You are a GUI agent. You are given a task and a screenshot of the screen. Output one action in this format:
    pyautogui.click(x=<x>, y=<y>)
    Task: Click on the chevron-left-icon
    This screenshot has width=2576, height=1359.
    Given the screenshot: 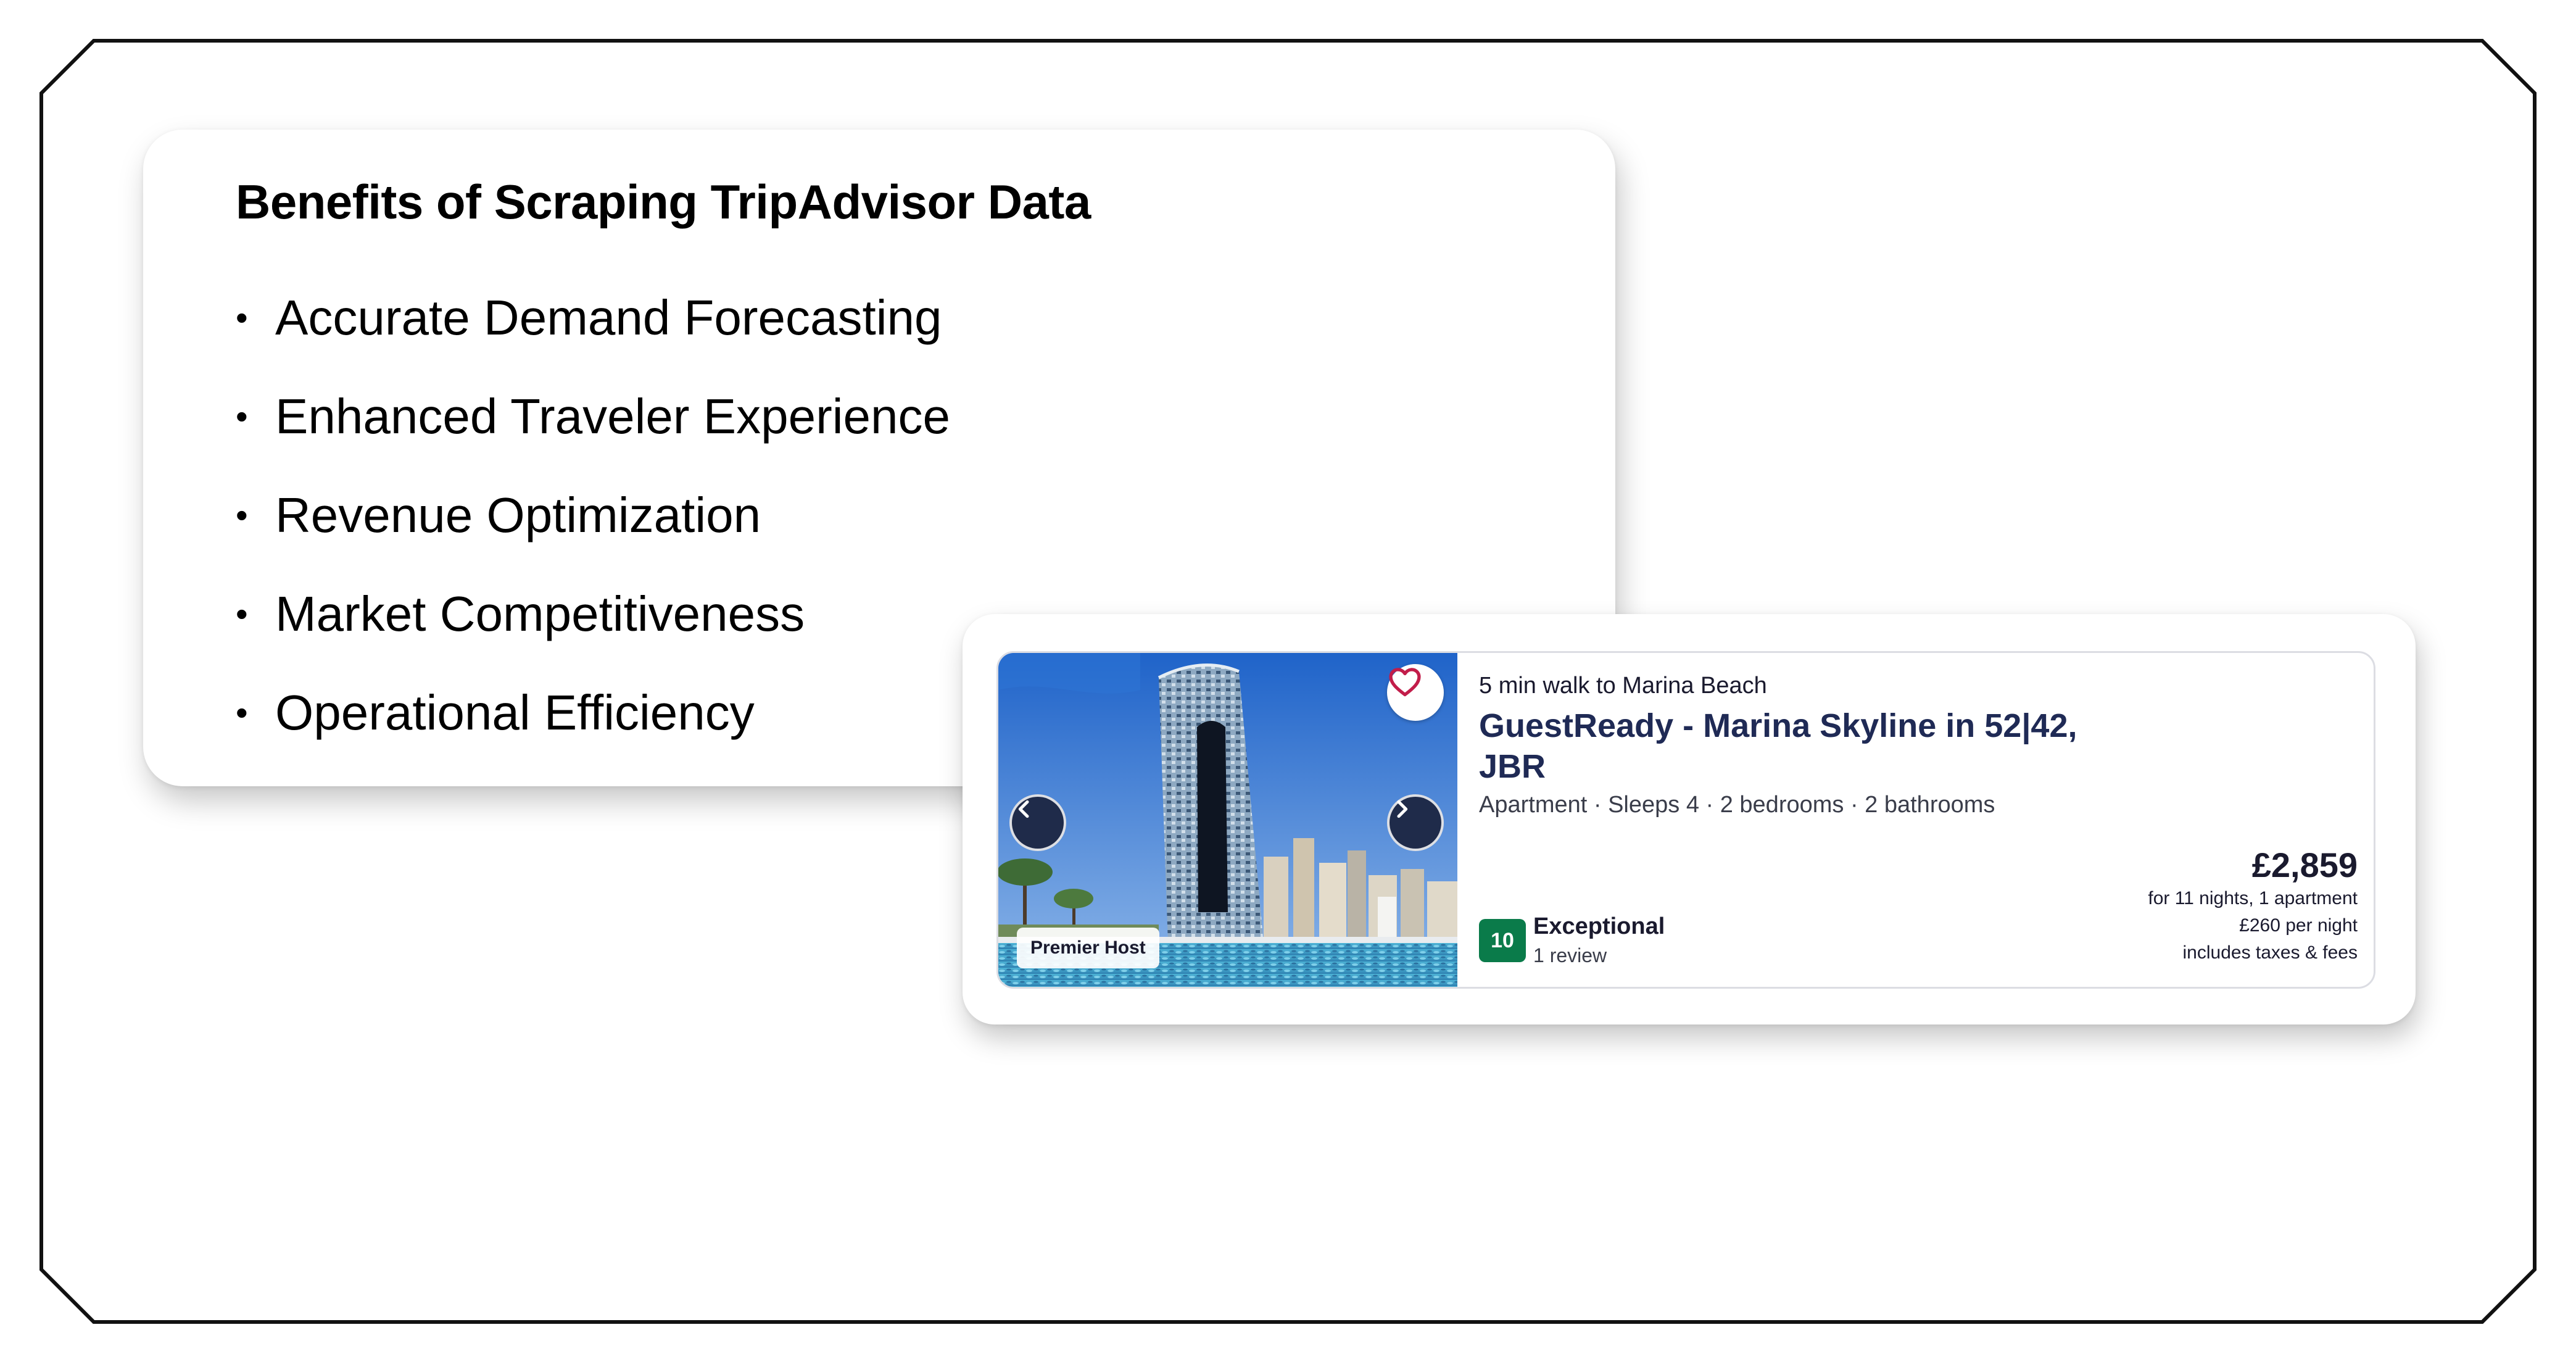 What is the action you would take?
    pyautogui.click(x=1023, y=809)
    